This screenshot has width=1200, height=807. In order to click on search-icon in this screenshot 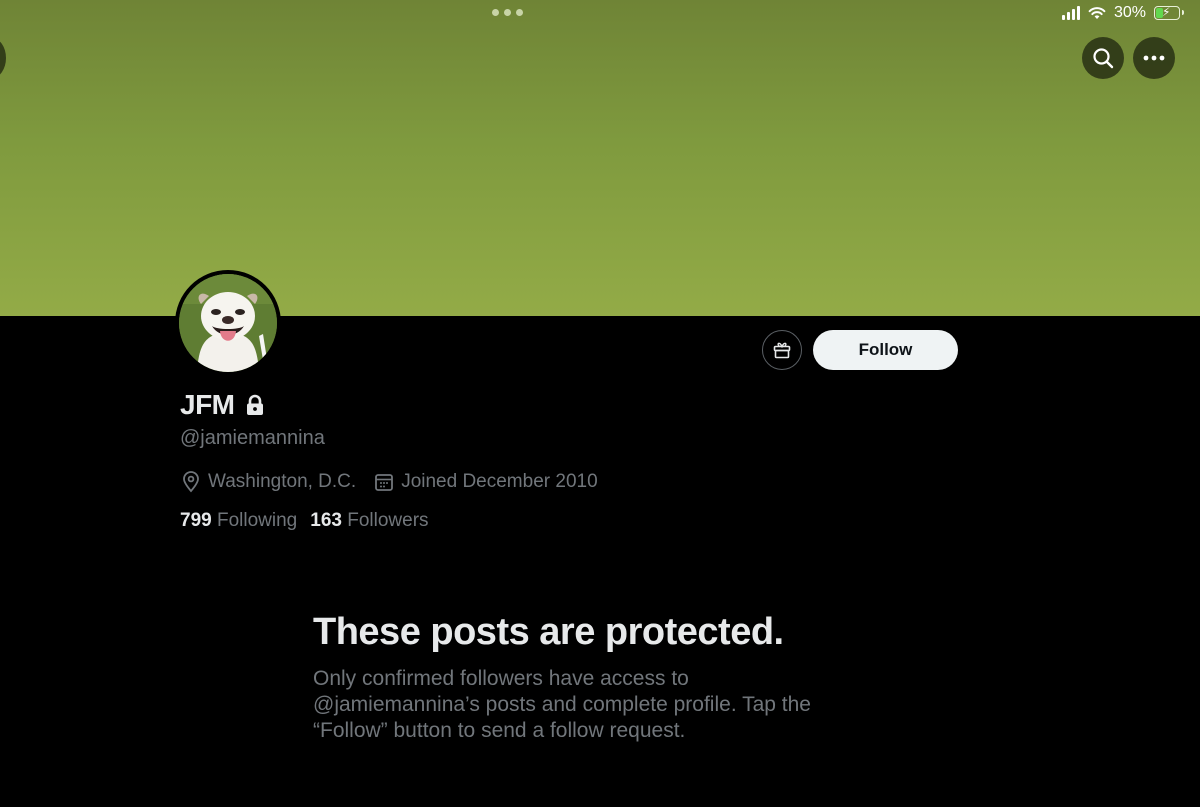, I will do `click(1103, 58)`.